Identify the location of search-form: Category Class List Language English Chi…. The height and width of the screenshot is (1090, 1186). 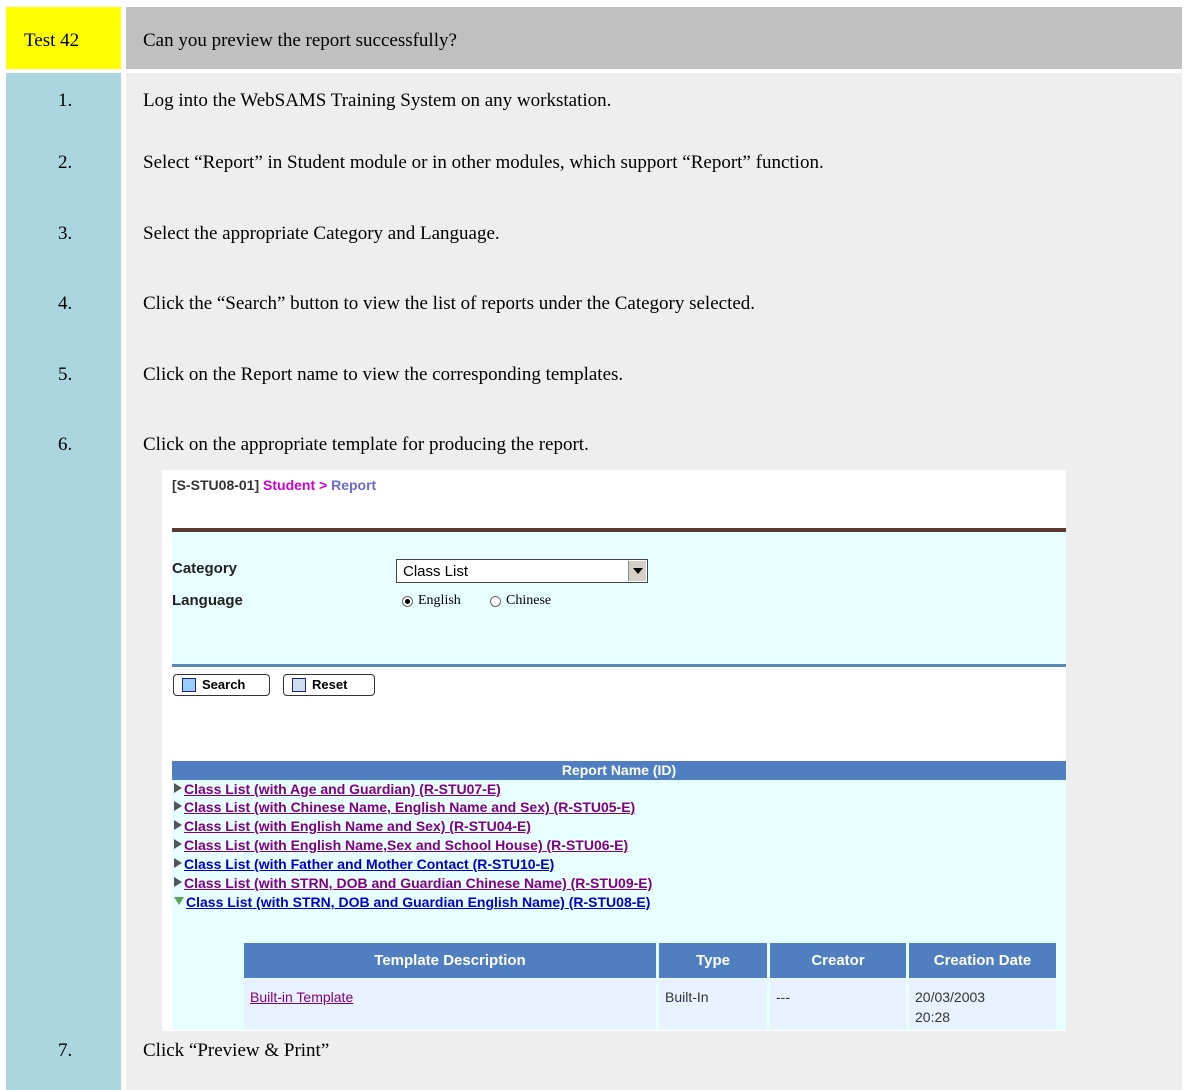
(619, 598).